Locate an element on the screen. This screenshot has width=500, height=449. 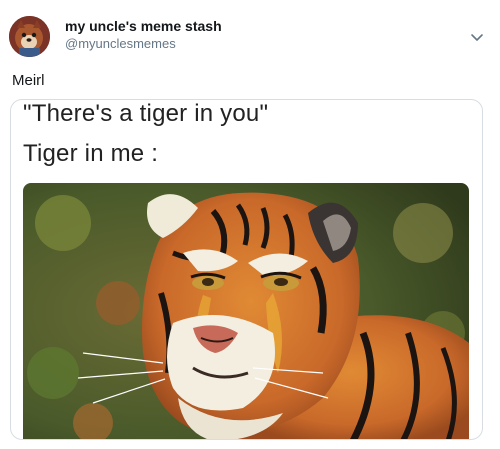
account-names: my uncle's meme stash @myunclesmemes is located at coordinates (143, 34).